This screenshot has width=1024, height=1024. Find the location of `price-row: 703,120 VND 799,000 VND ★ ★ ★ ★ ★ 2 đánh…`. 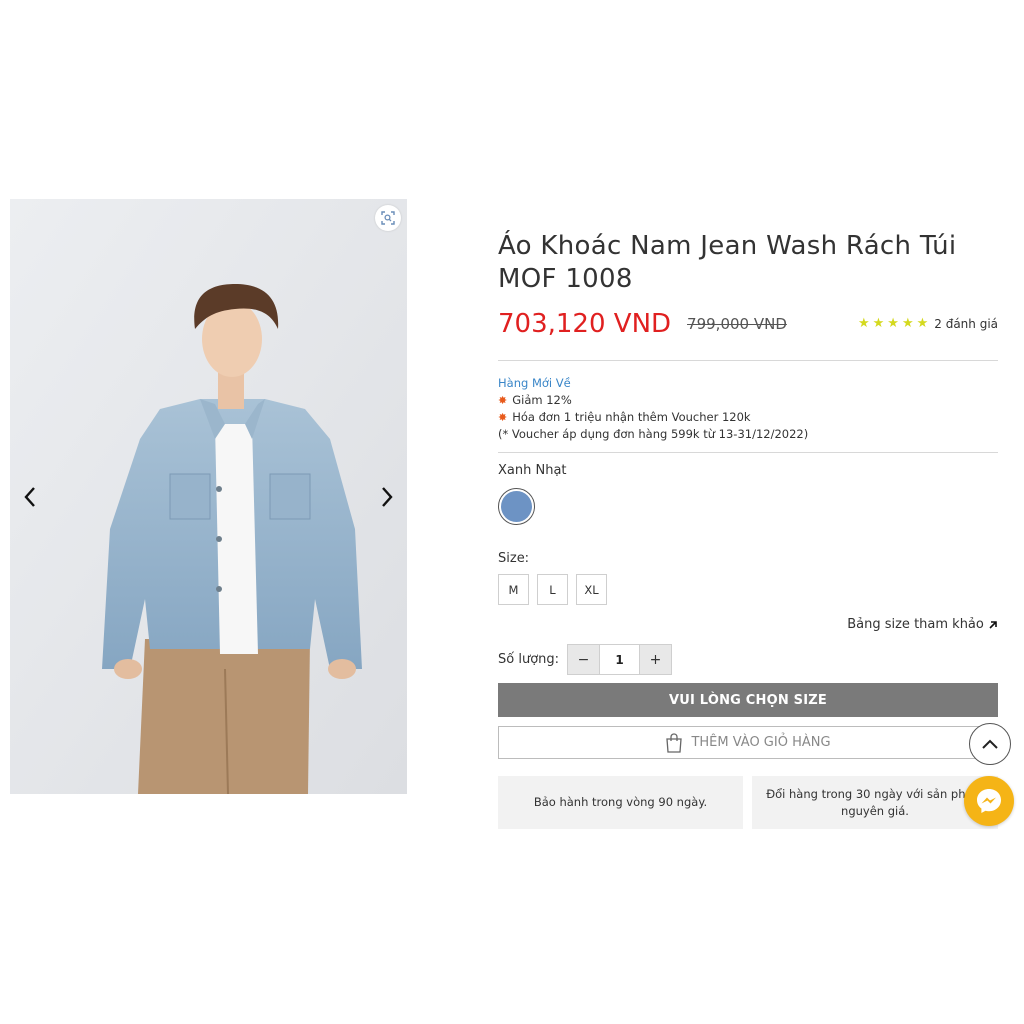

price-row: 703,120 VND 799,000 VND ★ ★ ★ ★ ★ 2 đánh… is located at coordinates (748, 324).